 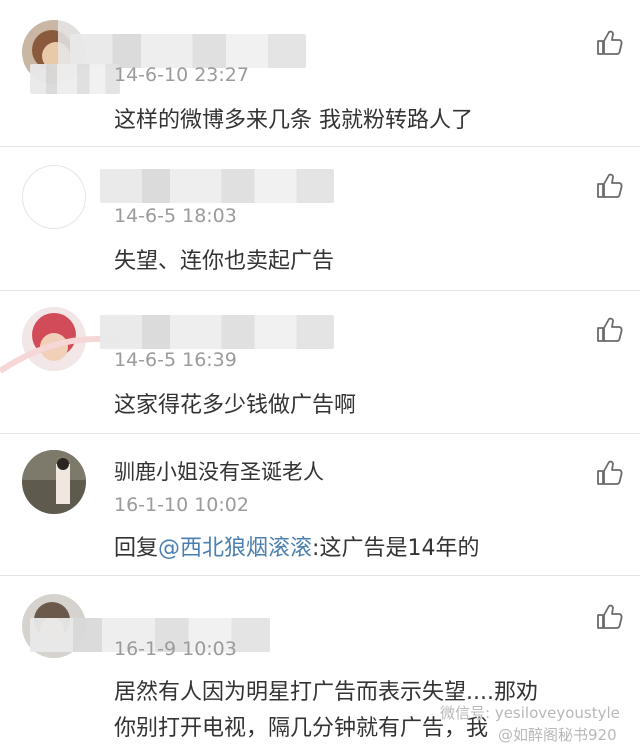 I want to click on avatar-mosaic, so click(x=75, y=79).